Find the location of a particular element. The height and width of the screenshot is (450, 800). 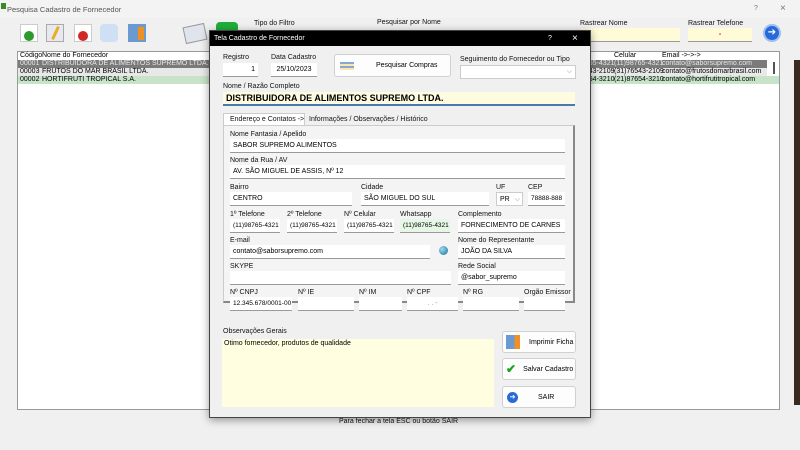

tab-informacoes: Informações / Observações / Histórico is located at coordinates (366, 119).